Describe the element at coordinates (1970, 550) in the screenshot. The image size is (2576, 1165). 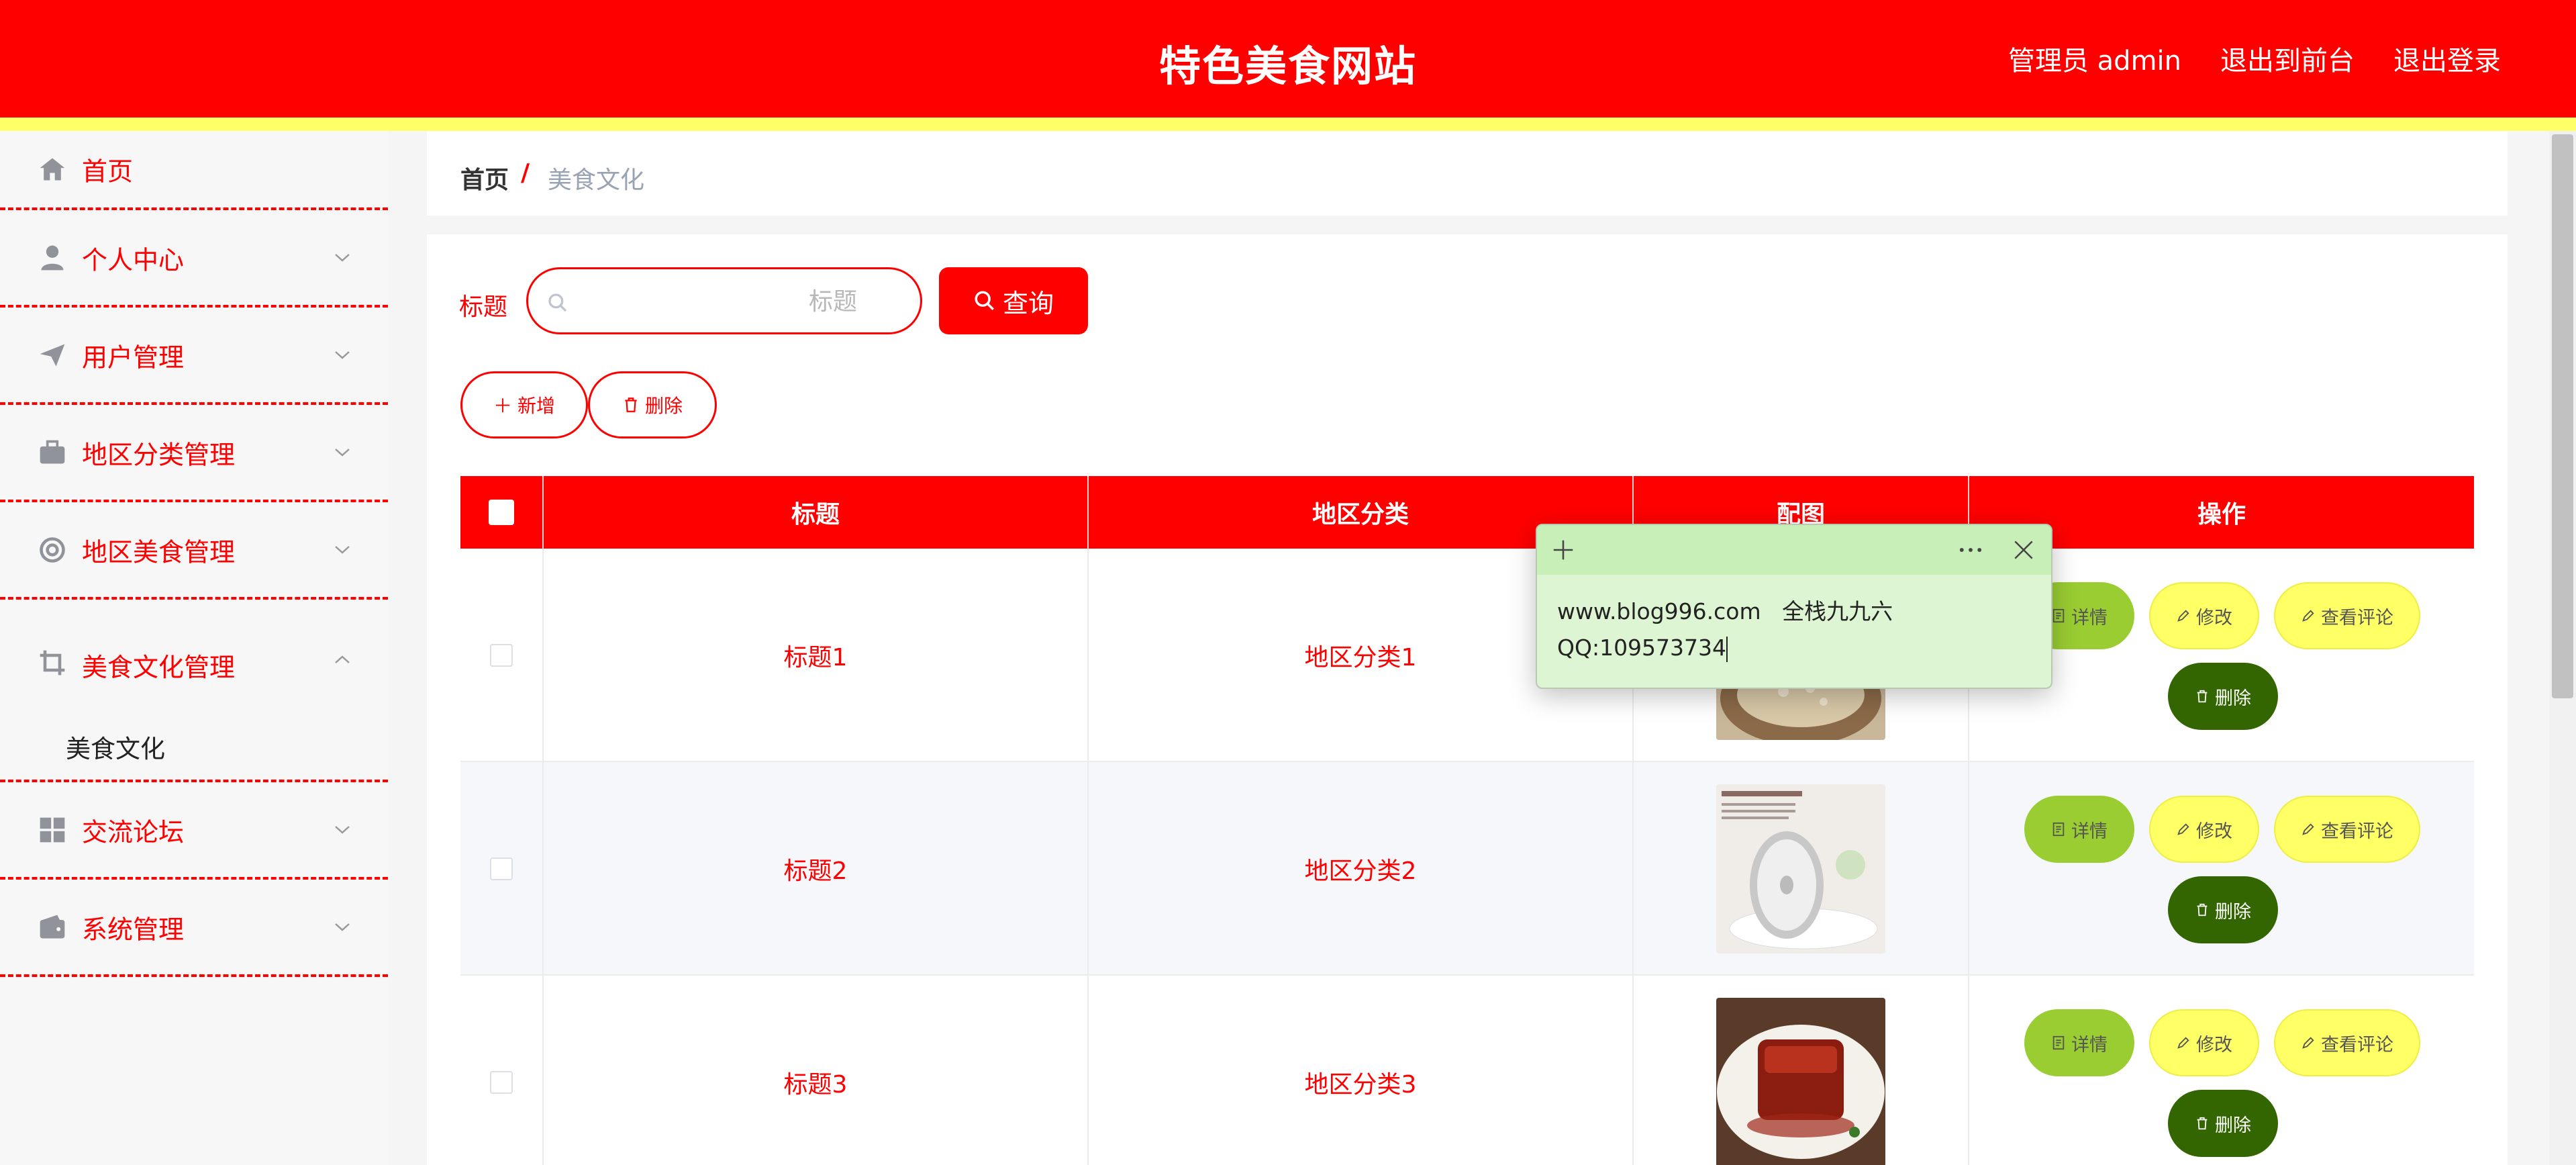
I see `more-options-icon` at that location.